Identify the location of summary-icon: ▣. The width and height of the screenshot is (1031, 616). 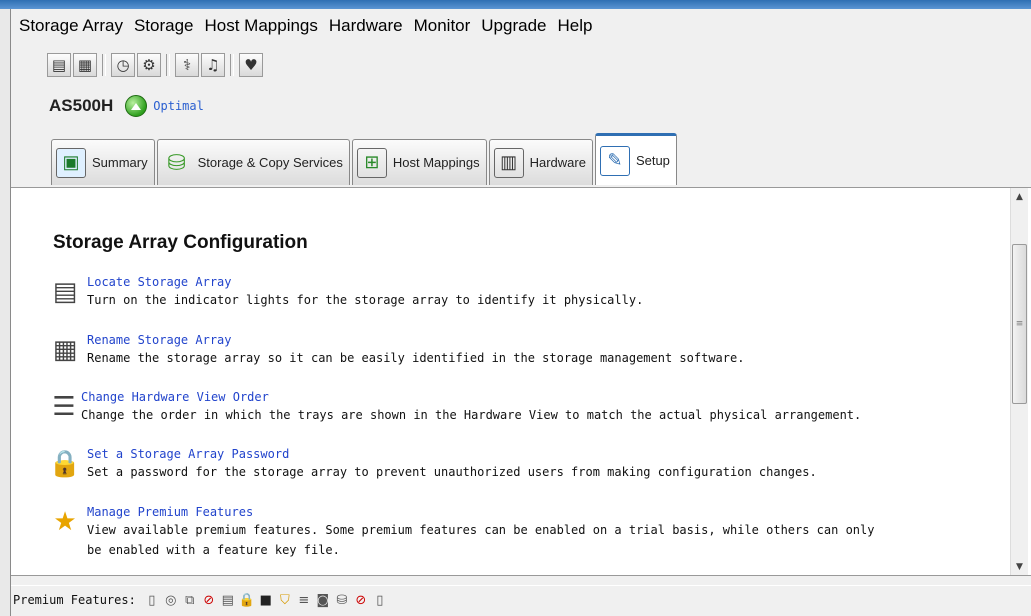
(71, 162).